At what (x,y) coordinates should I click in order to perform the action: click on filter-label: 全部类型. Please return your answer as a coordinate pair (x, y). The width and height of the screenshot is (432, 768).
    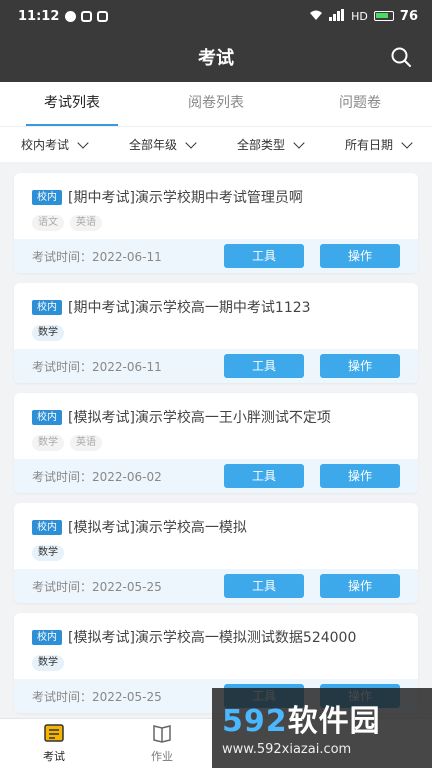
    Looking at the image, I should click on (260, 145).